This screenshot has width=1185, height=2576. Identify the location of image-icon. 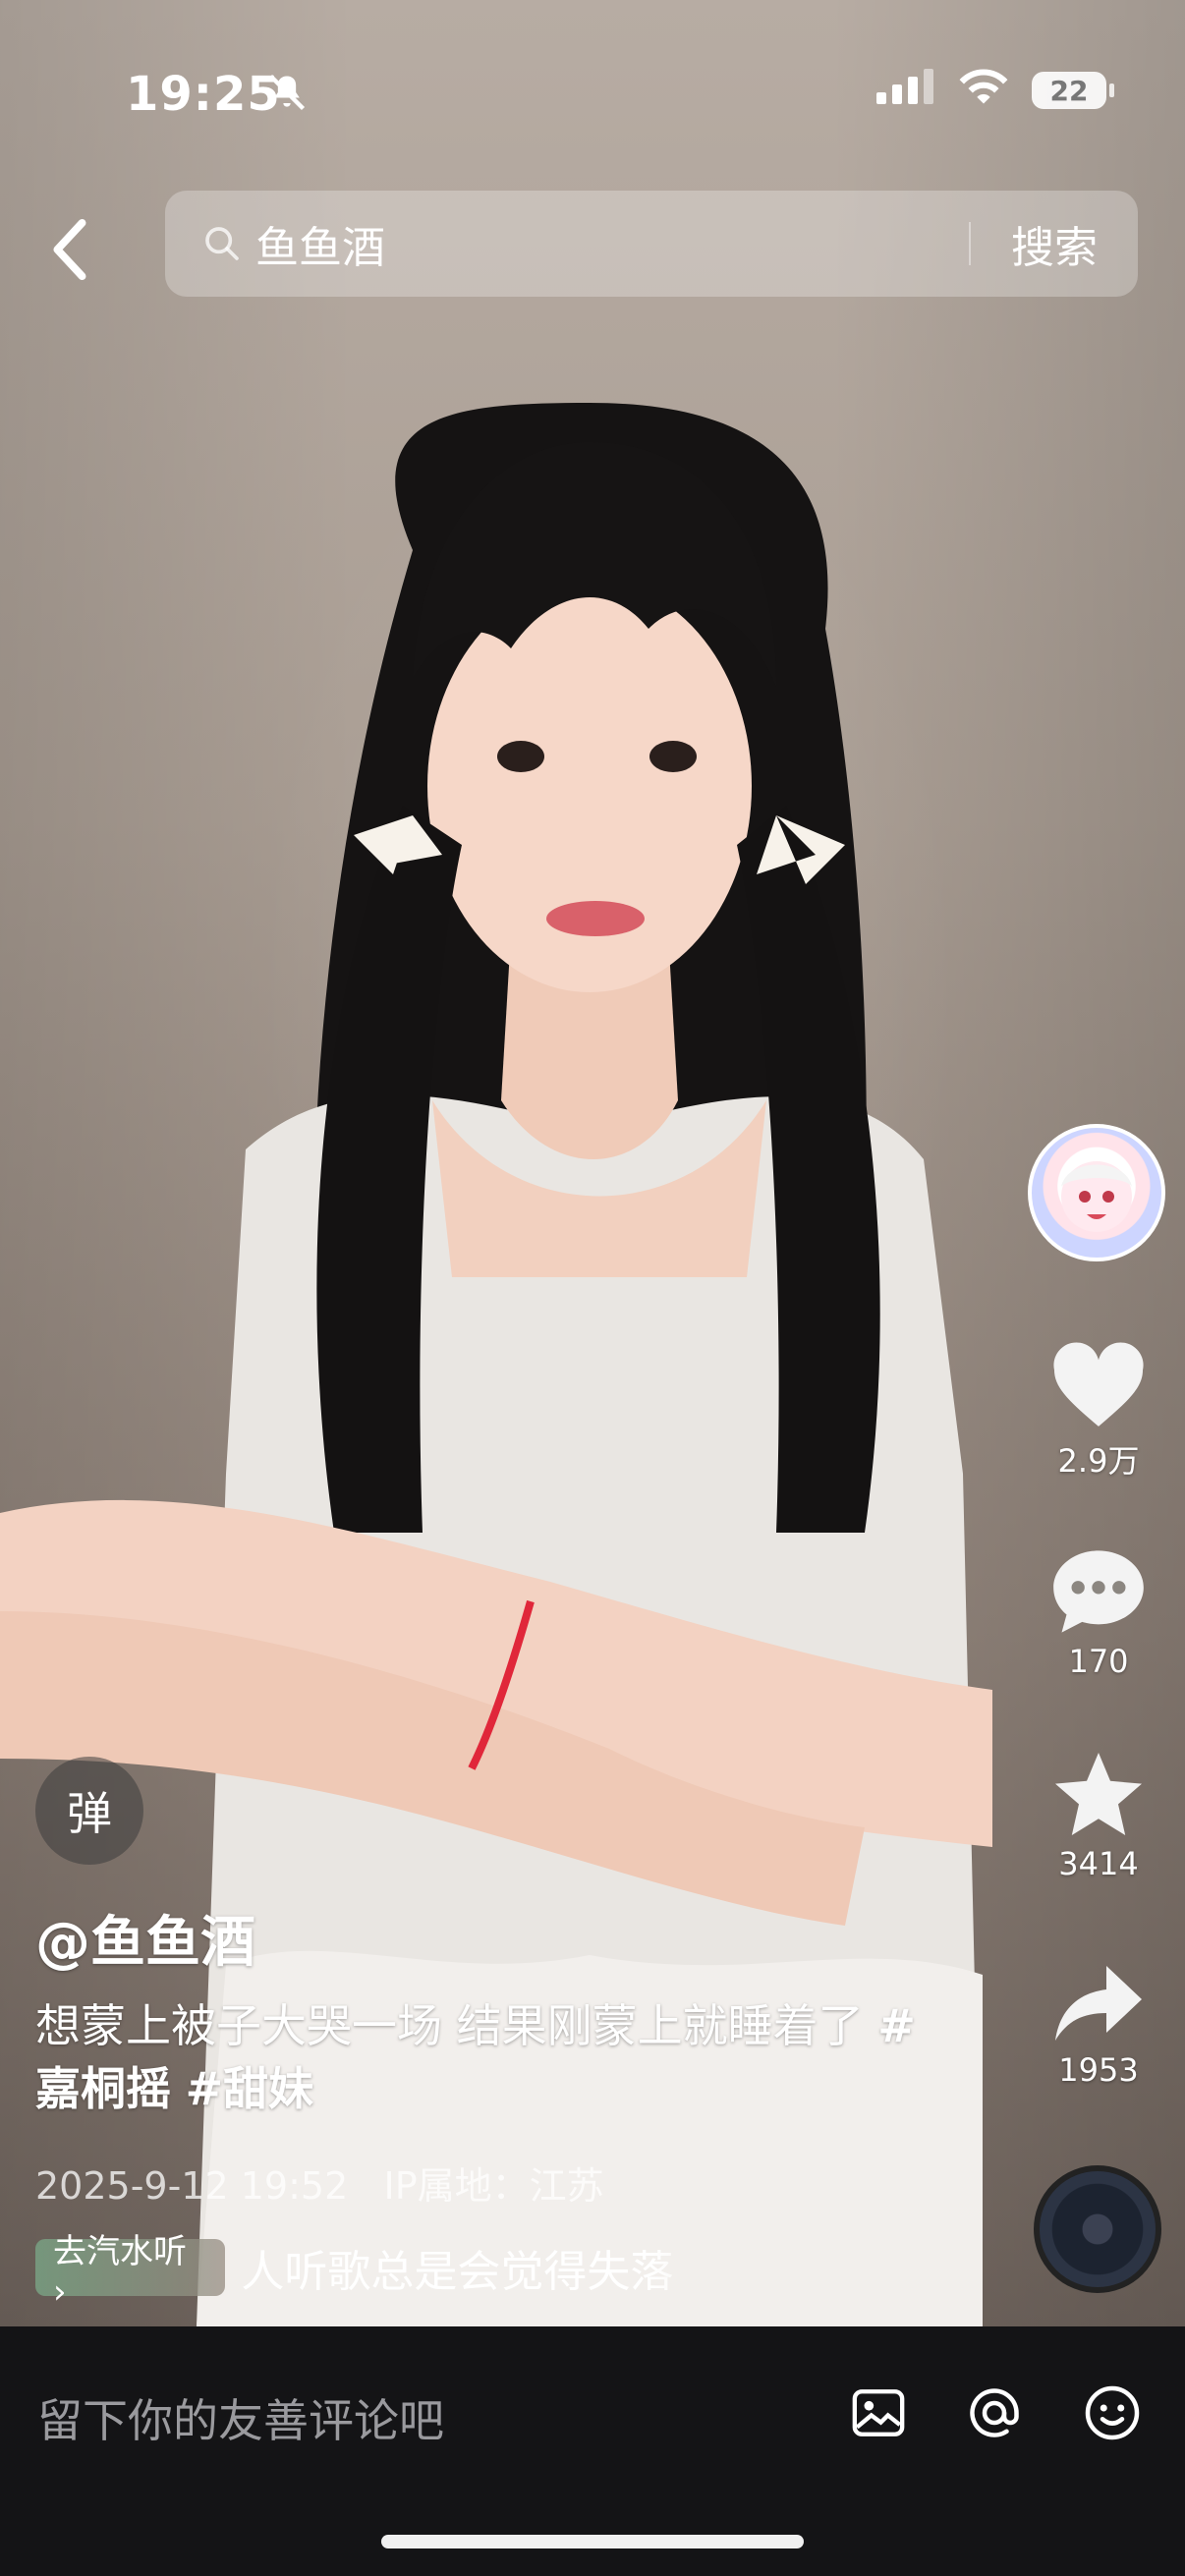
(879, 2412).